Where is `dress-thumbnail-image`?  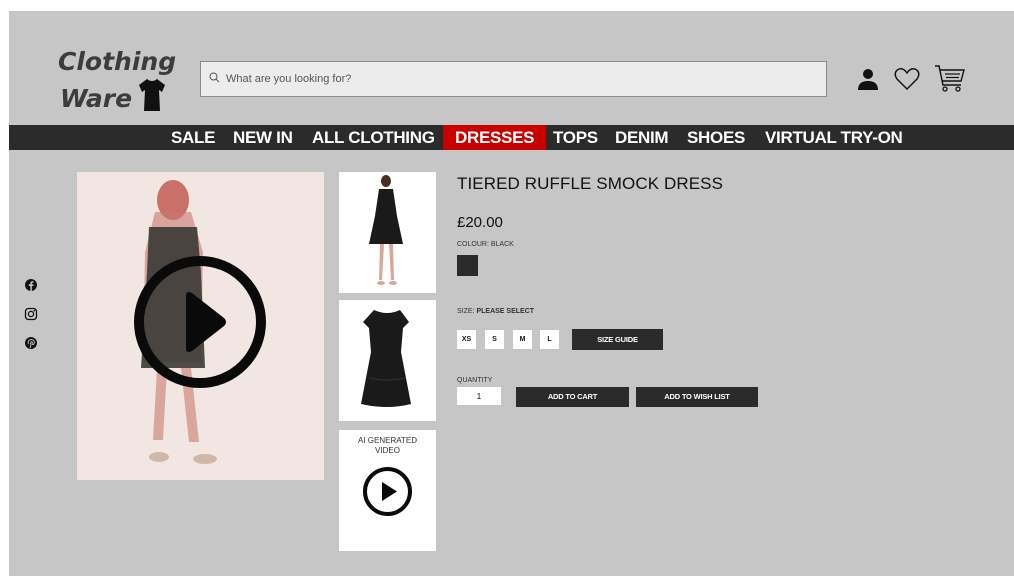 dress-thumbnail-image is located at coordinates (386, 358).